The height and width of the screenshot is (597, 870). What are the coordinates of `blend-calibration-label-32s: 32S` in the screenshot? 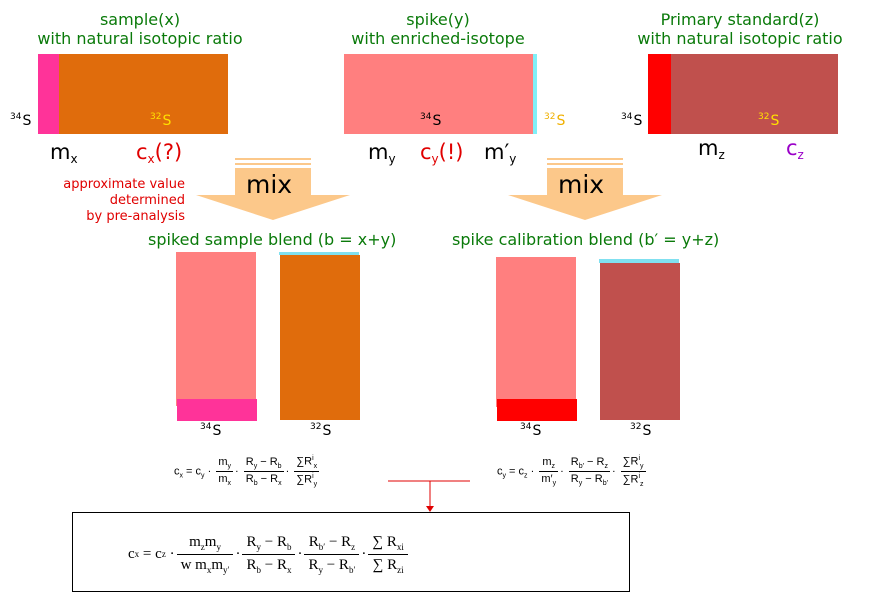 It's located at (641, 430).